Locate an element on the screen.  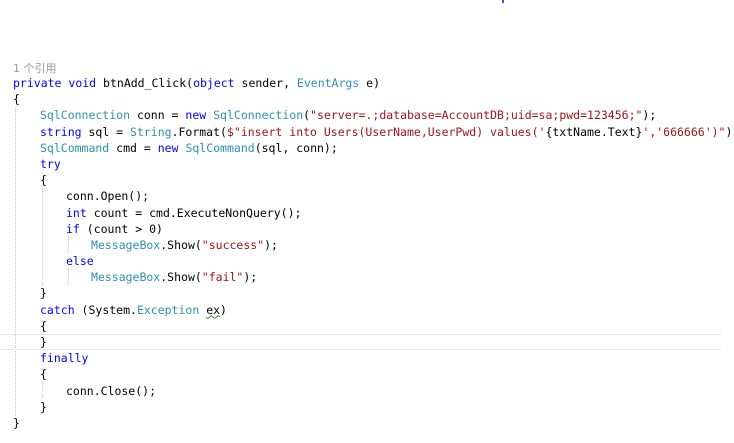
string-literal: "success" is located at coordinates (233, 244).